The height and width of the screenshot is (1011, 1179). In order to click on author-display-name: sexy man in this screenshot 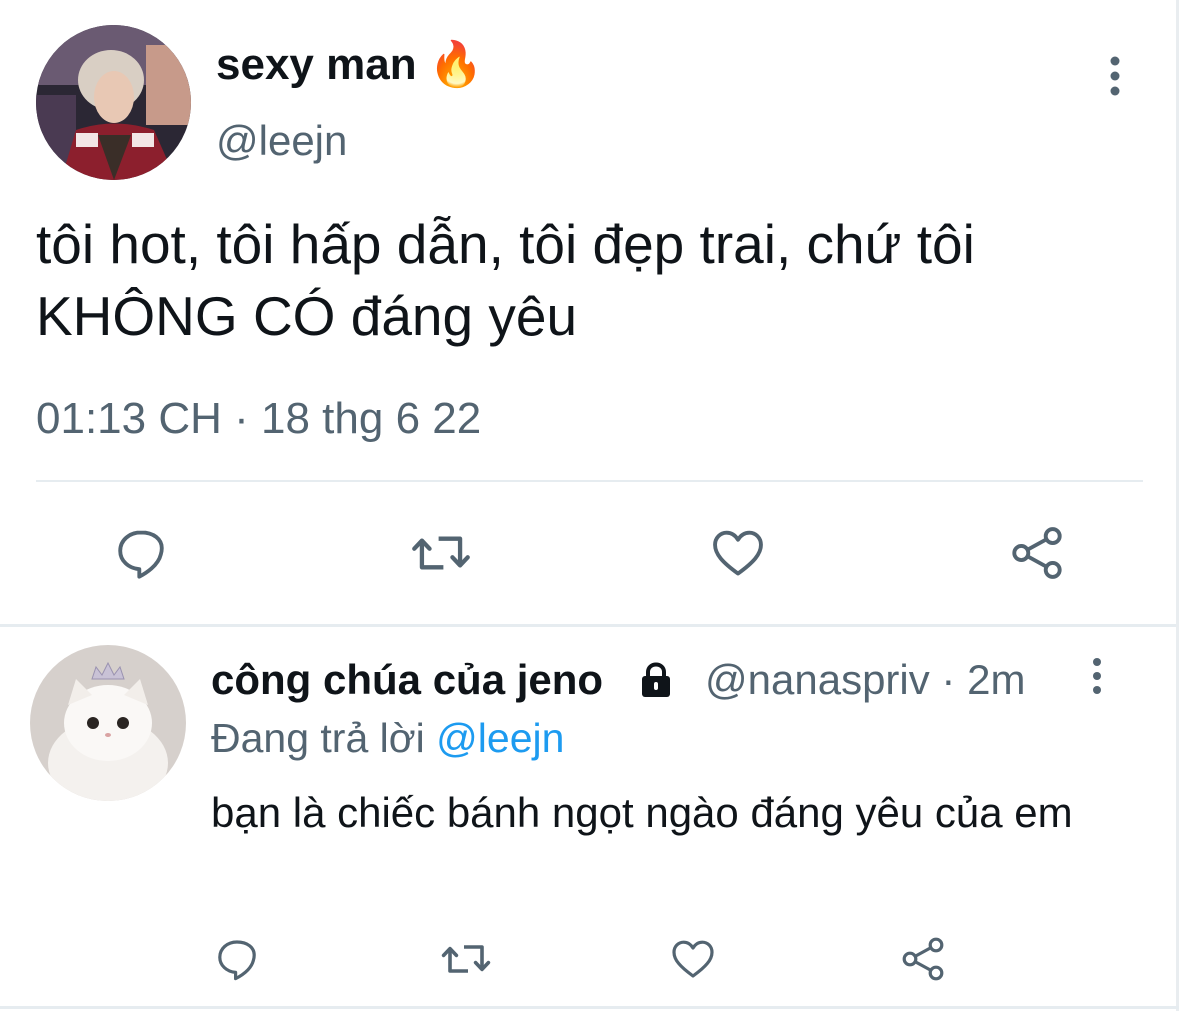, I will do `click(316, 64)`.